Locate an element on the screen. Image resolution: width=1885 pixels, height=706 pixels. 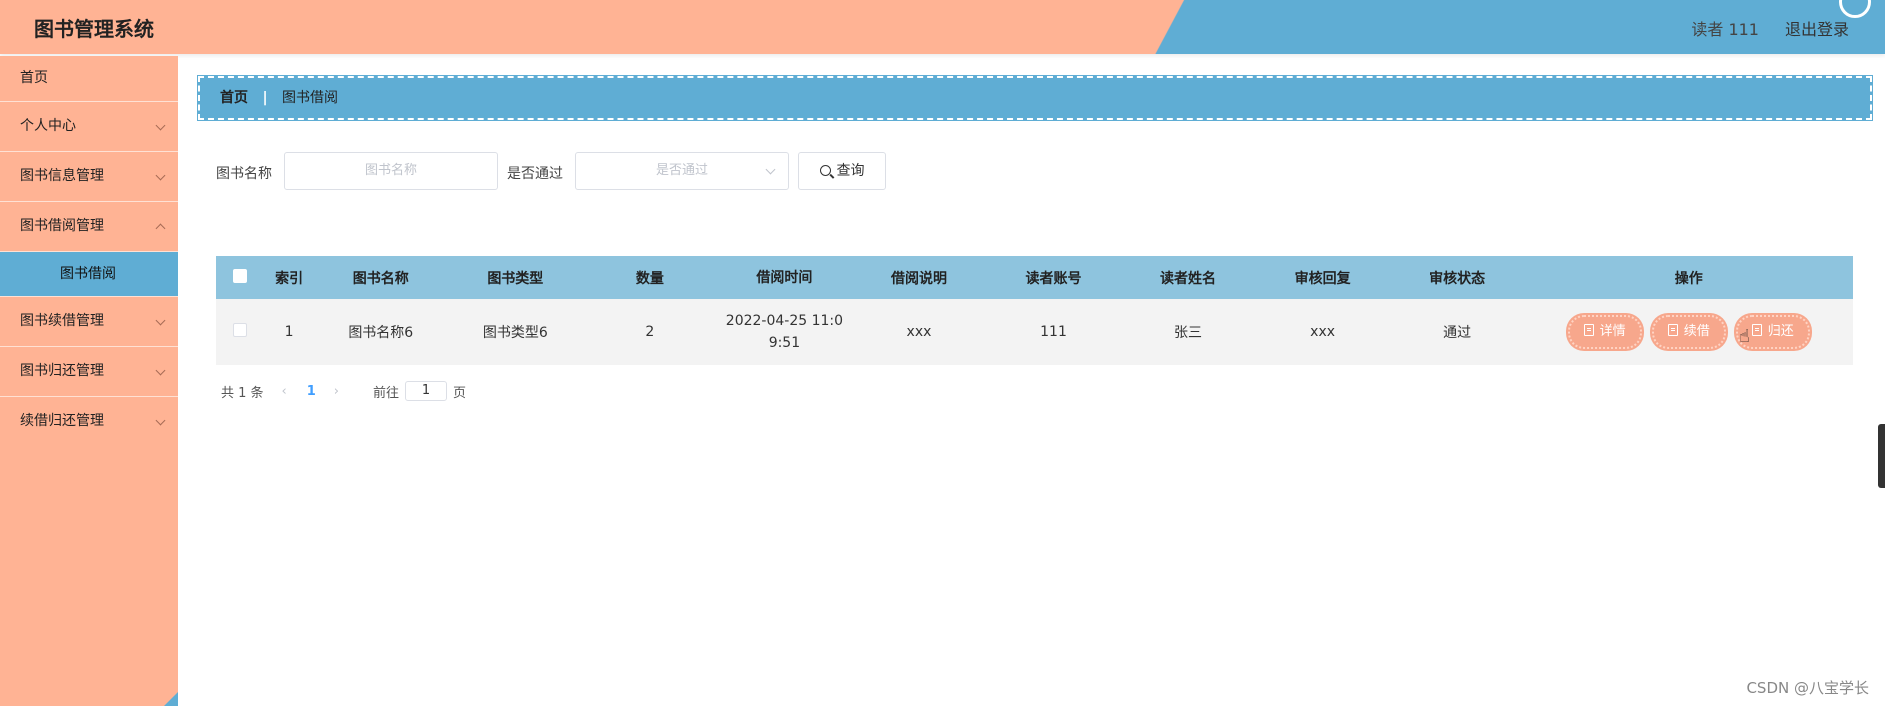
sidebar-item-renew-management: 图书续借管理 is located at coordinates (89, 322).